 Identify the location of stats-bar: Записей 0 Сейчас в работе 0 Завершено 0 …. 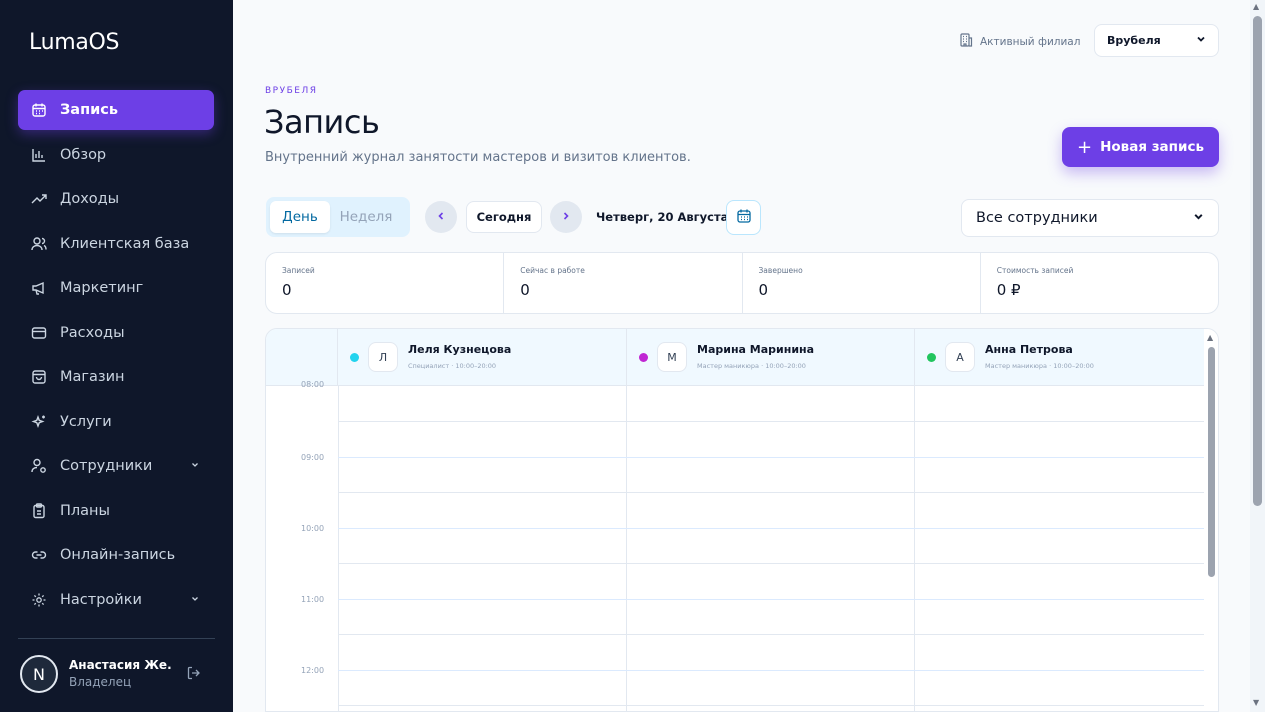
(742, 283).